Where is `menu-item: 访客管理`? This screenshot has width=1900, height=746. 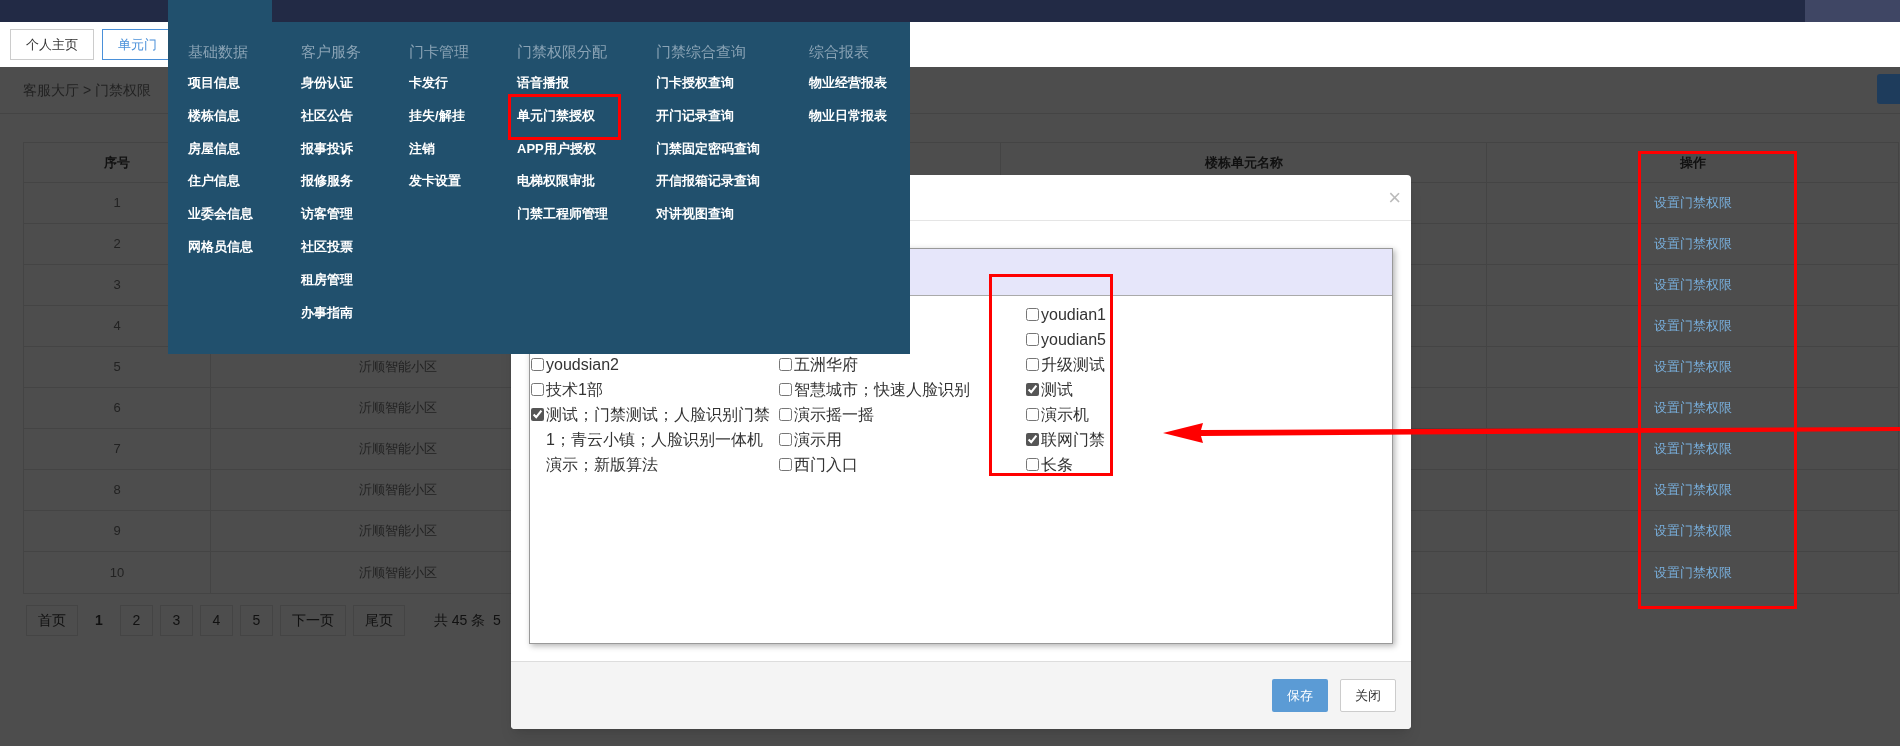 menu-item: 访客管理 is located at coordinates (327, 220).